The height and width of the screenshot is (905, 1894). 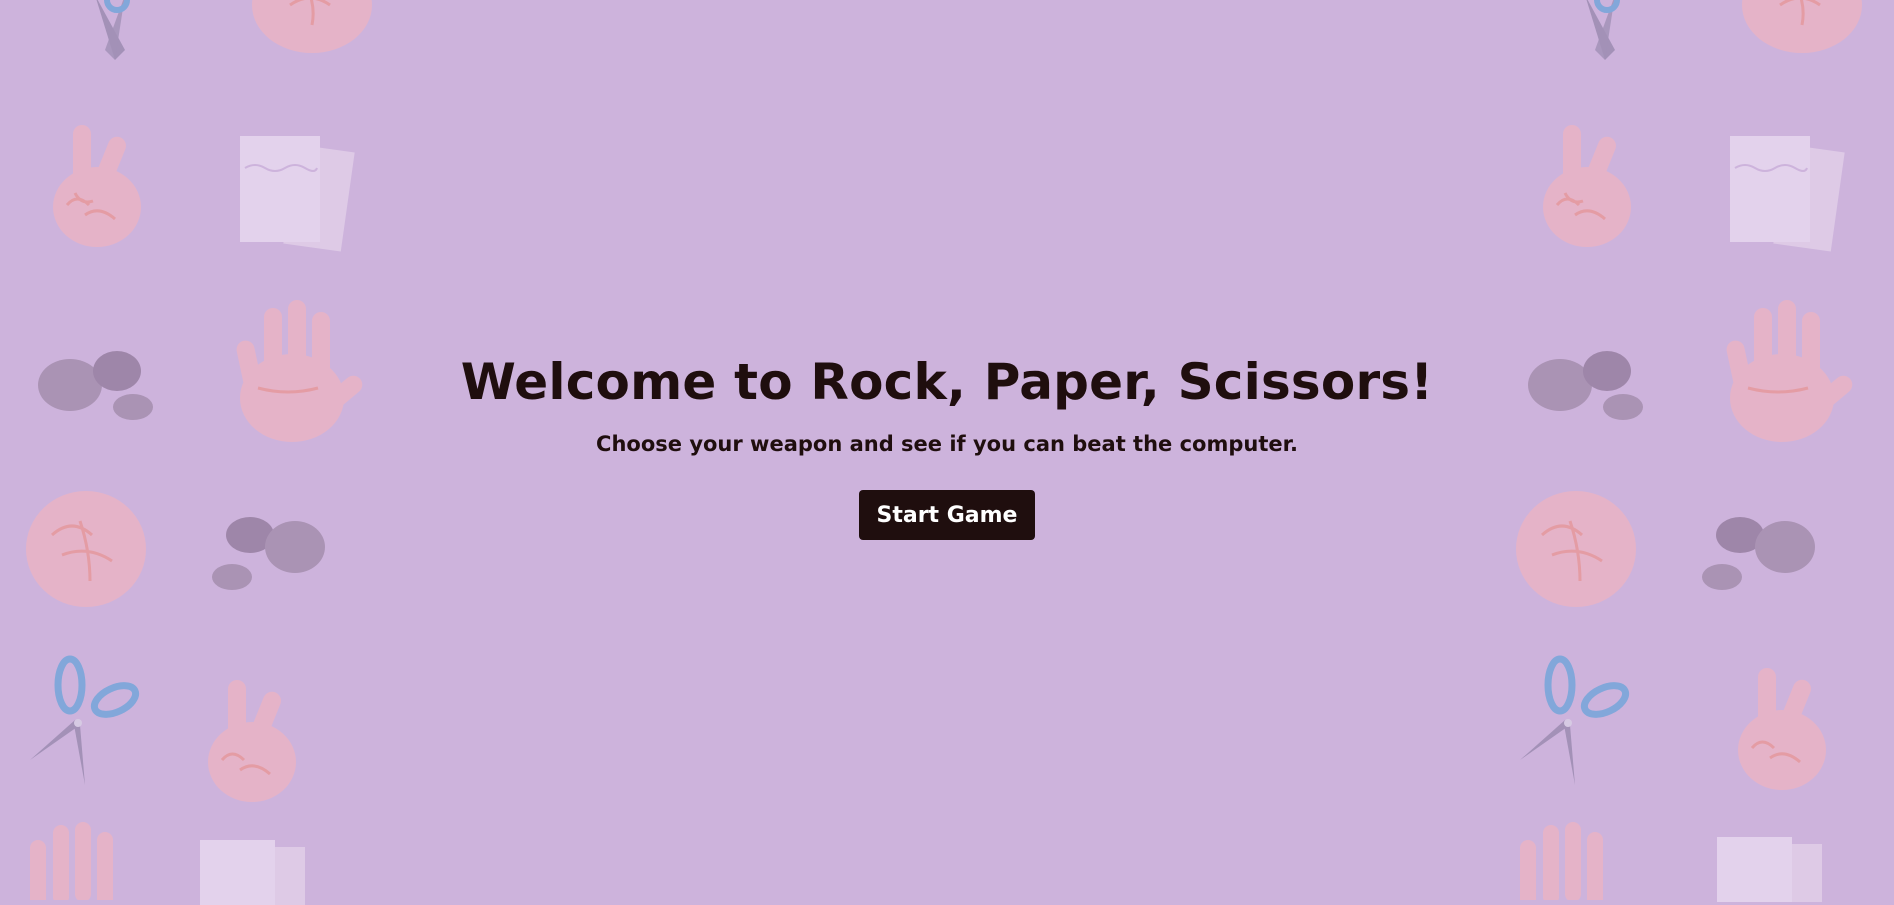 What do you see at coordinates (947, 382) in the screenshot?
I see `welcome-title: Welcome to Rock, Paper, Scissors!` at bounding box center [947, 382].